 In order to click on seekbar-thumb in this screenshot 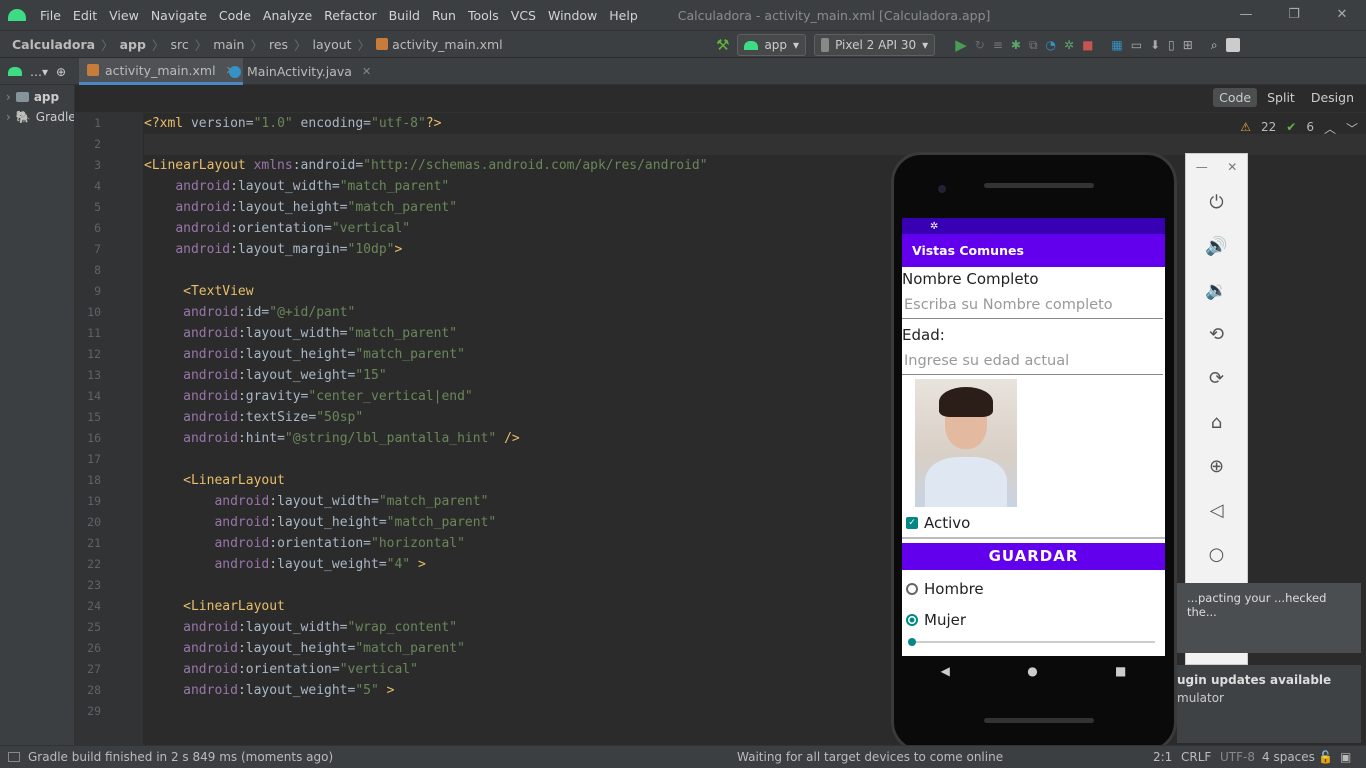, I will do `click(912, 642)`.